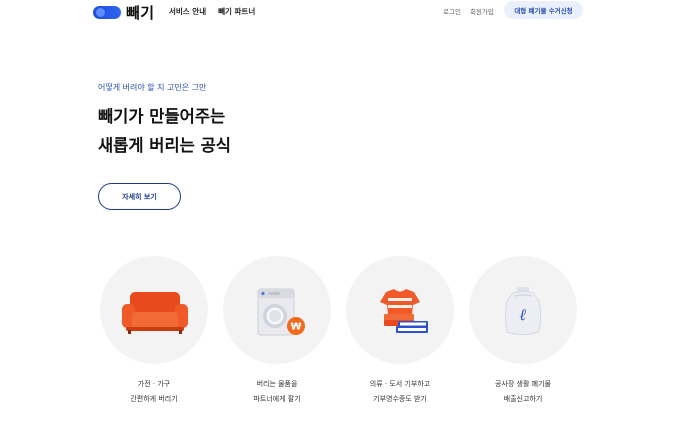 The height and width of the screenshot is (425, 680). I want to click on service-circle: ₩, so click(277, 310).